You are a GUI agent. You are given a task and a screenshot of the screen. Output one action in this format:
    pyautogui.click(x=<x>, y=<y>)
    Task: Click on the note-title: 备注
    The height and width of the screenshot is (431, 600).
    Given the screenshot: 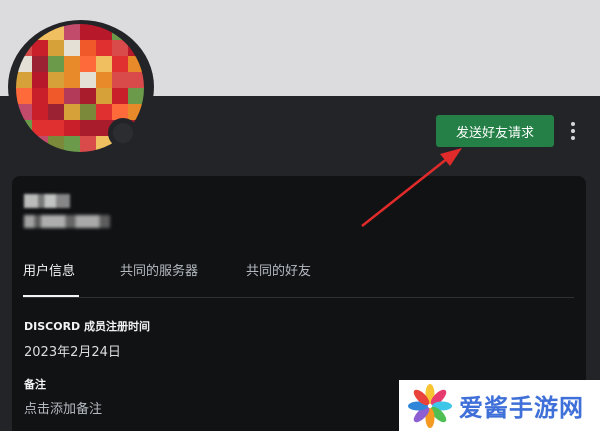 What is the action you would take?
    pyautogui.click(x=35, y=384)
    